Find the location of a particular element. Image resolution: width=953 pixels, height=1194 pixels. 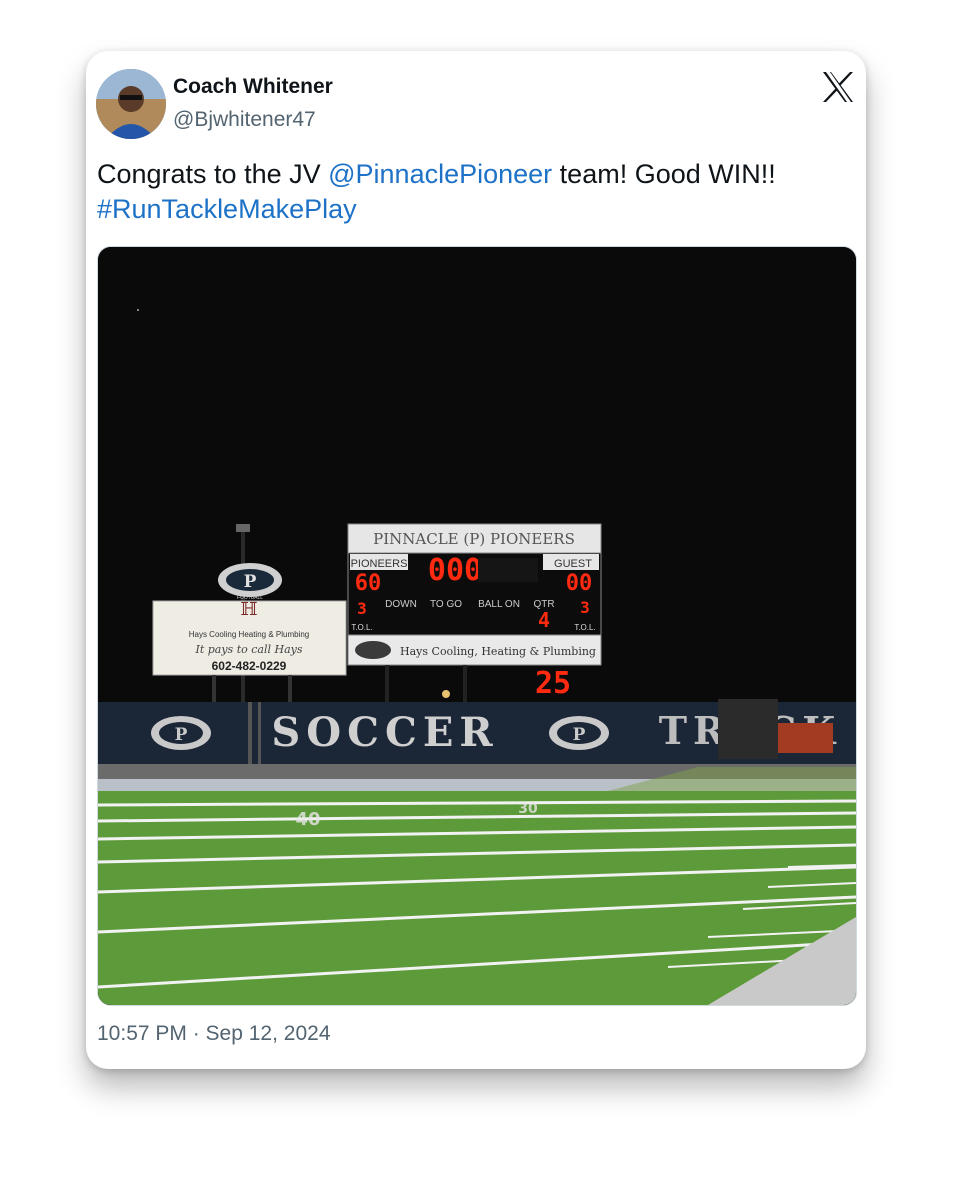

hashtag-link: #RunTackleMakePlay is located at coordinates (227, 209).